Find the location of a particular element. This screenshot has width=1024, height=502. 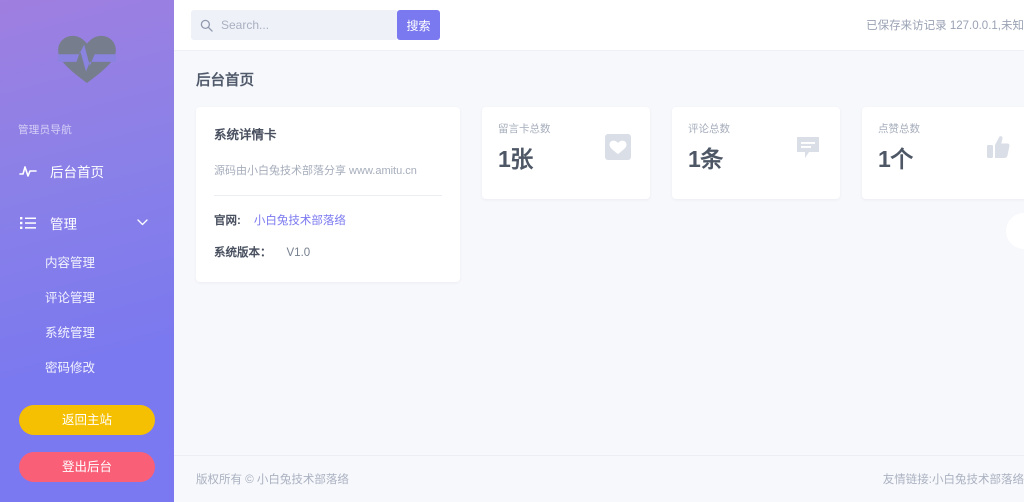

sidebar-subitem-comments: 评论管理 is located at coordinates (87, 298).